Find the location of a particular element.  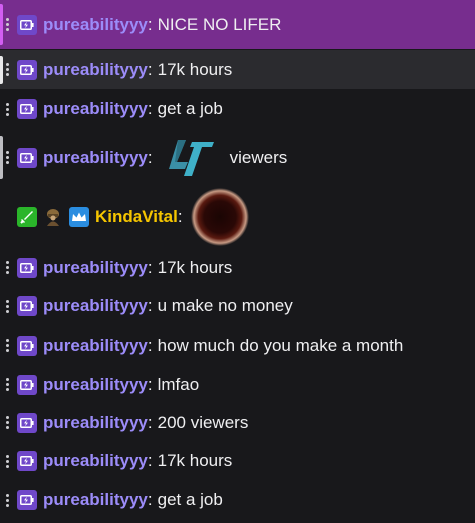

chat-message-text: viewers is located at coordinates (258, 157).